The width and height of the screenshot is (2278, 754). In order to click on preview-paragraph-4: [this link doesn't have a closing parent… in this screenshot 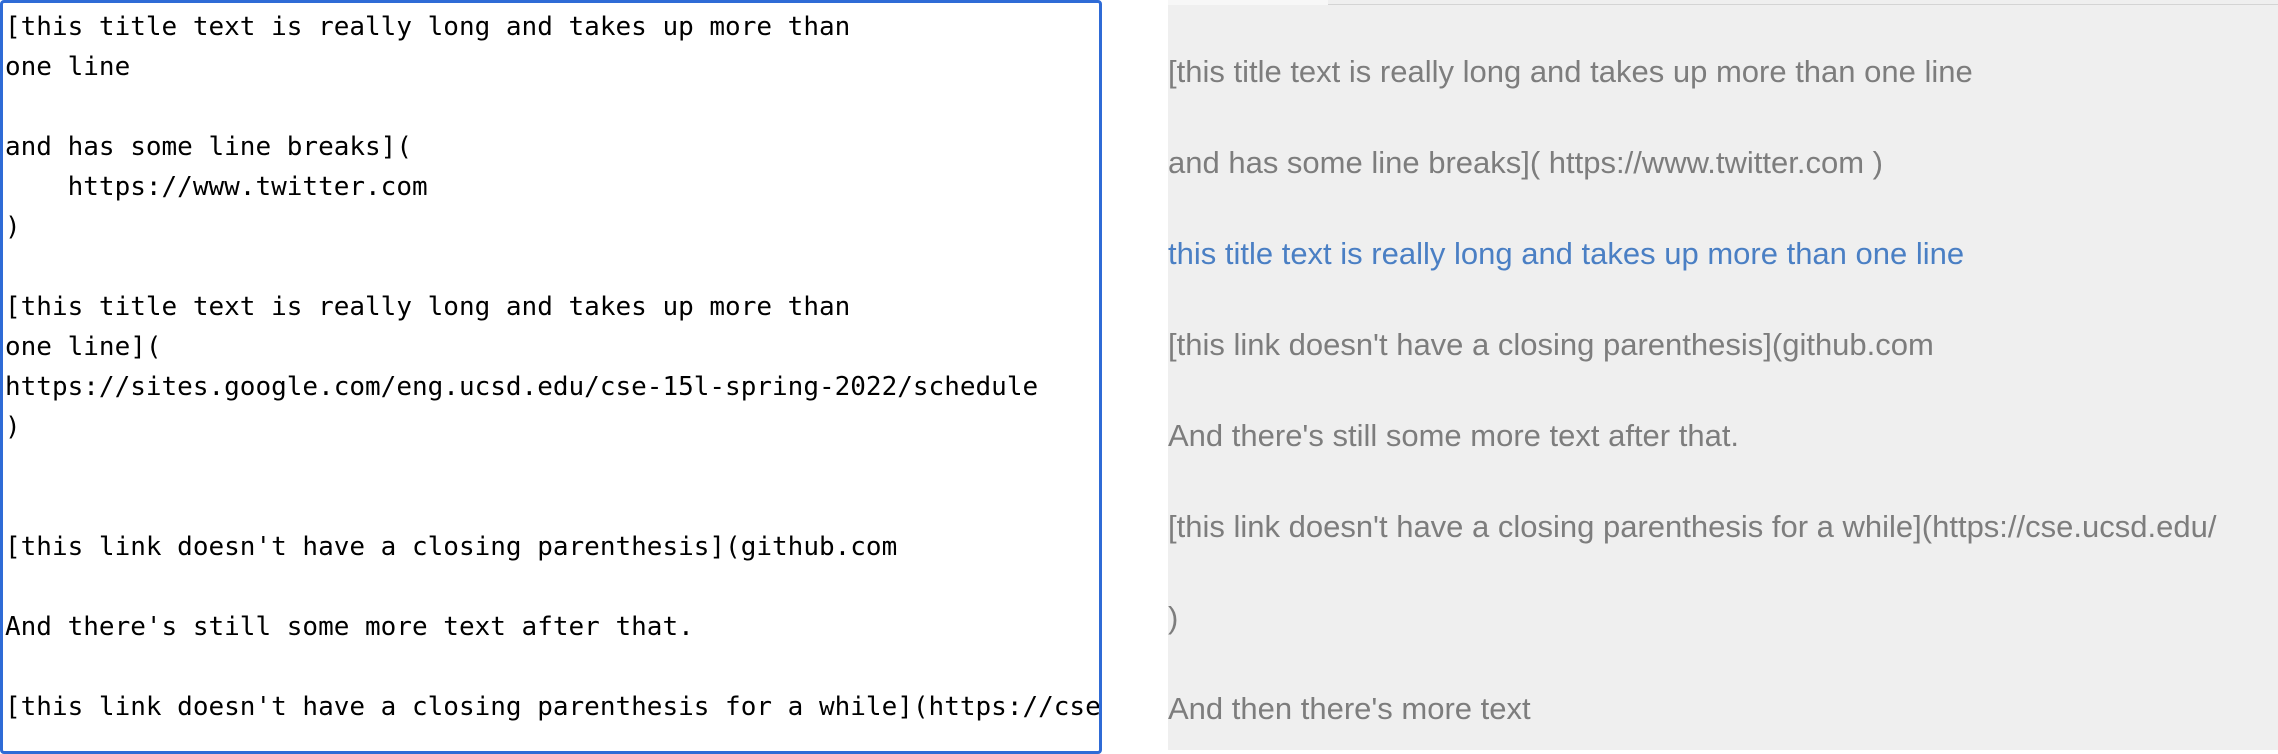, I will do `click(1551, 344)`.